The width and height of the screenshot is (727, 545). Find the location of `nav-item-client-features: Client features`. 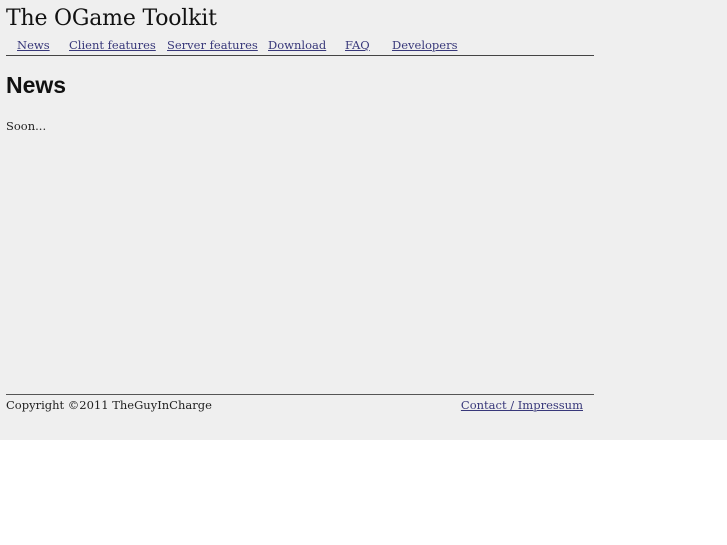

nav-item-client-features: Client features is located at coordinates (112, 45).